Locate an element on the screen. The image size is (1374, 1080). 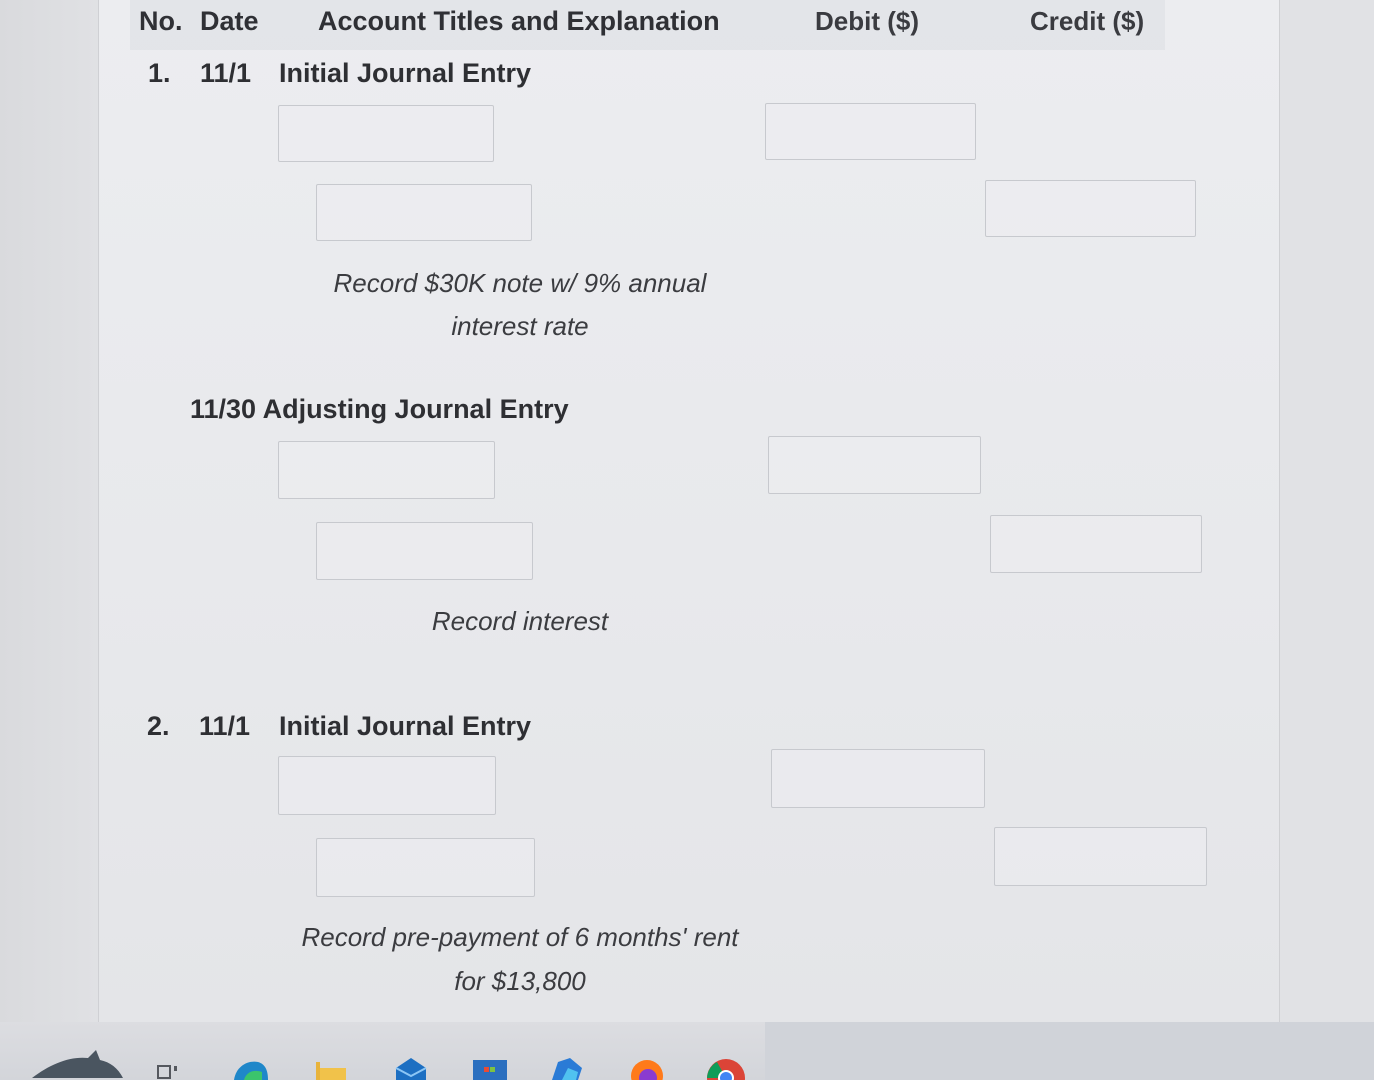
entry-1-debit-amount-input is located at coordinates (870, 131).